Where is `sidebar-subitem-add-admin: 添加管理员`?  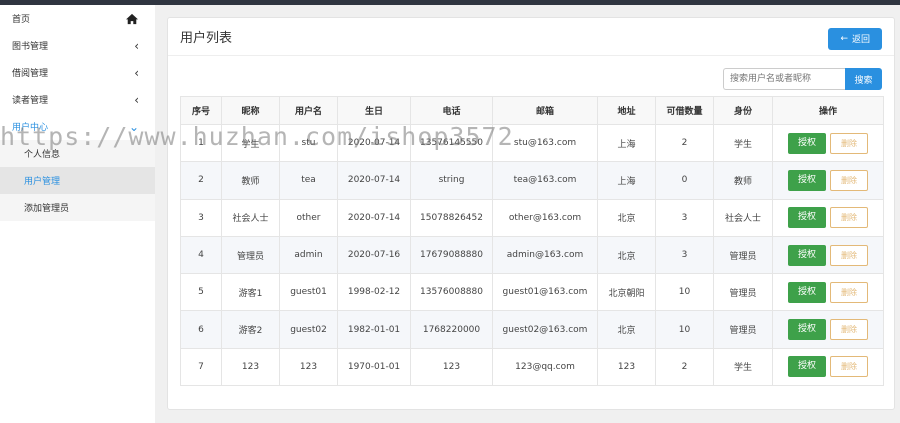 sidebar-subitem-add-admin: 添加管理员 is located at coordinates (77, 207).